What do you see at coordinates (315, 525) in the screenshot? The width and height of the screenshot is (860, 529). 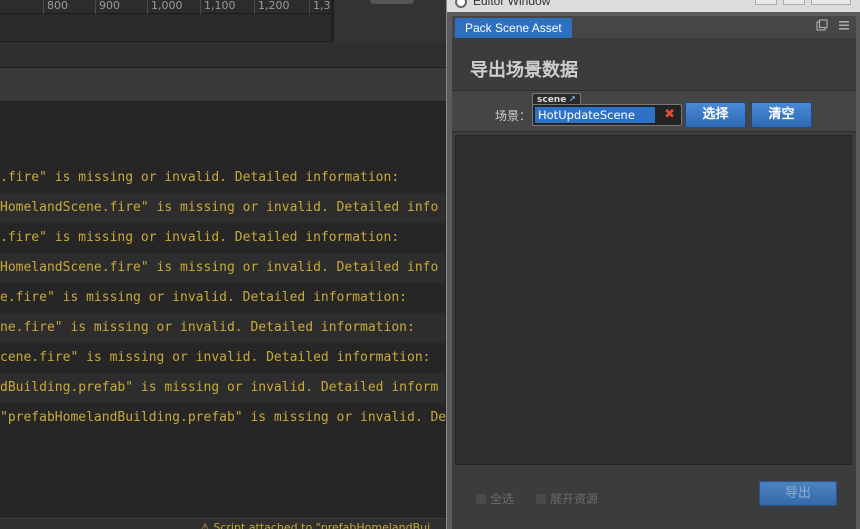 I see `status-message: ⚠ Script attached to "prefabHomelandBui` at bounding box center [315, 525].